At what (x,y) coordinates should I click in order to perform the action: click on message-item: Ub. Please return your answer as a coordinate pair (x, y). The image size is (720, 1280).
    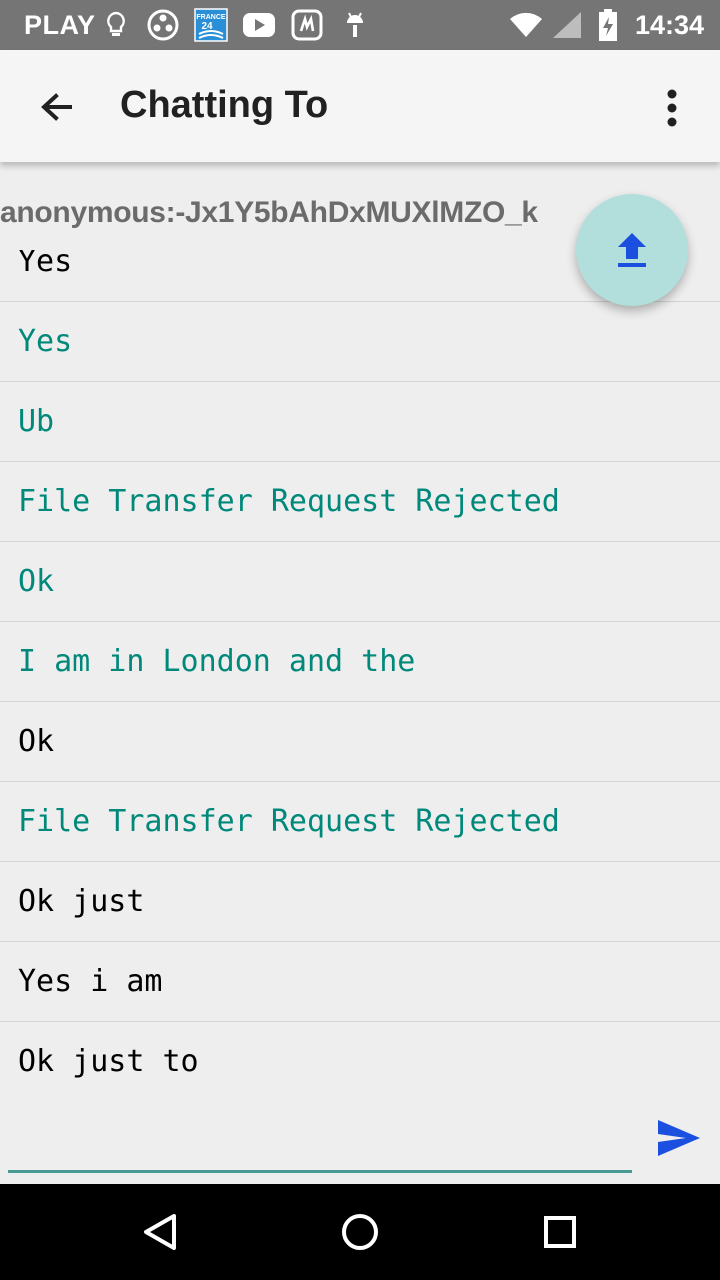
    Looking at the image, I should click on (360, 422).